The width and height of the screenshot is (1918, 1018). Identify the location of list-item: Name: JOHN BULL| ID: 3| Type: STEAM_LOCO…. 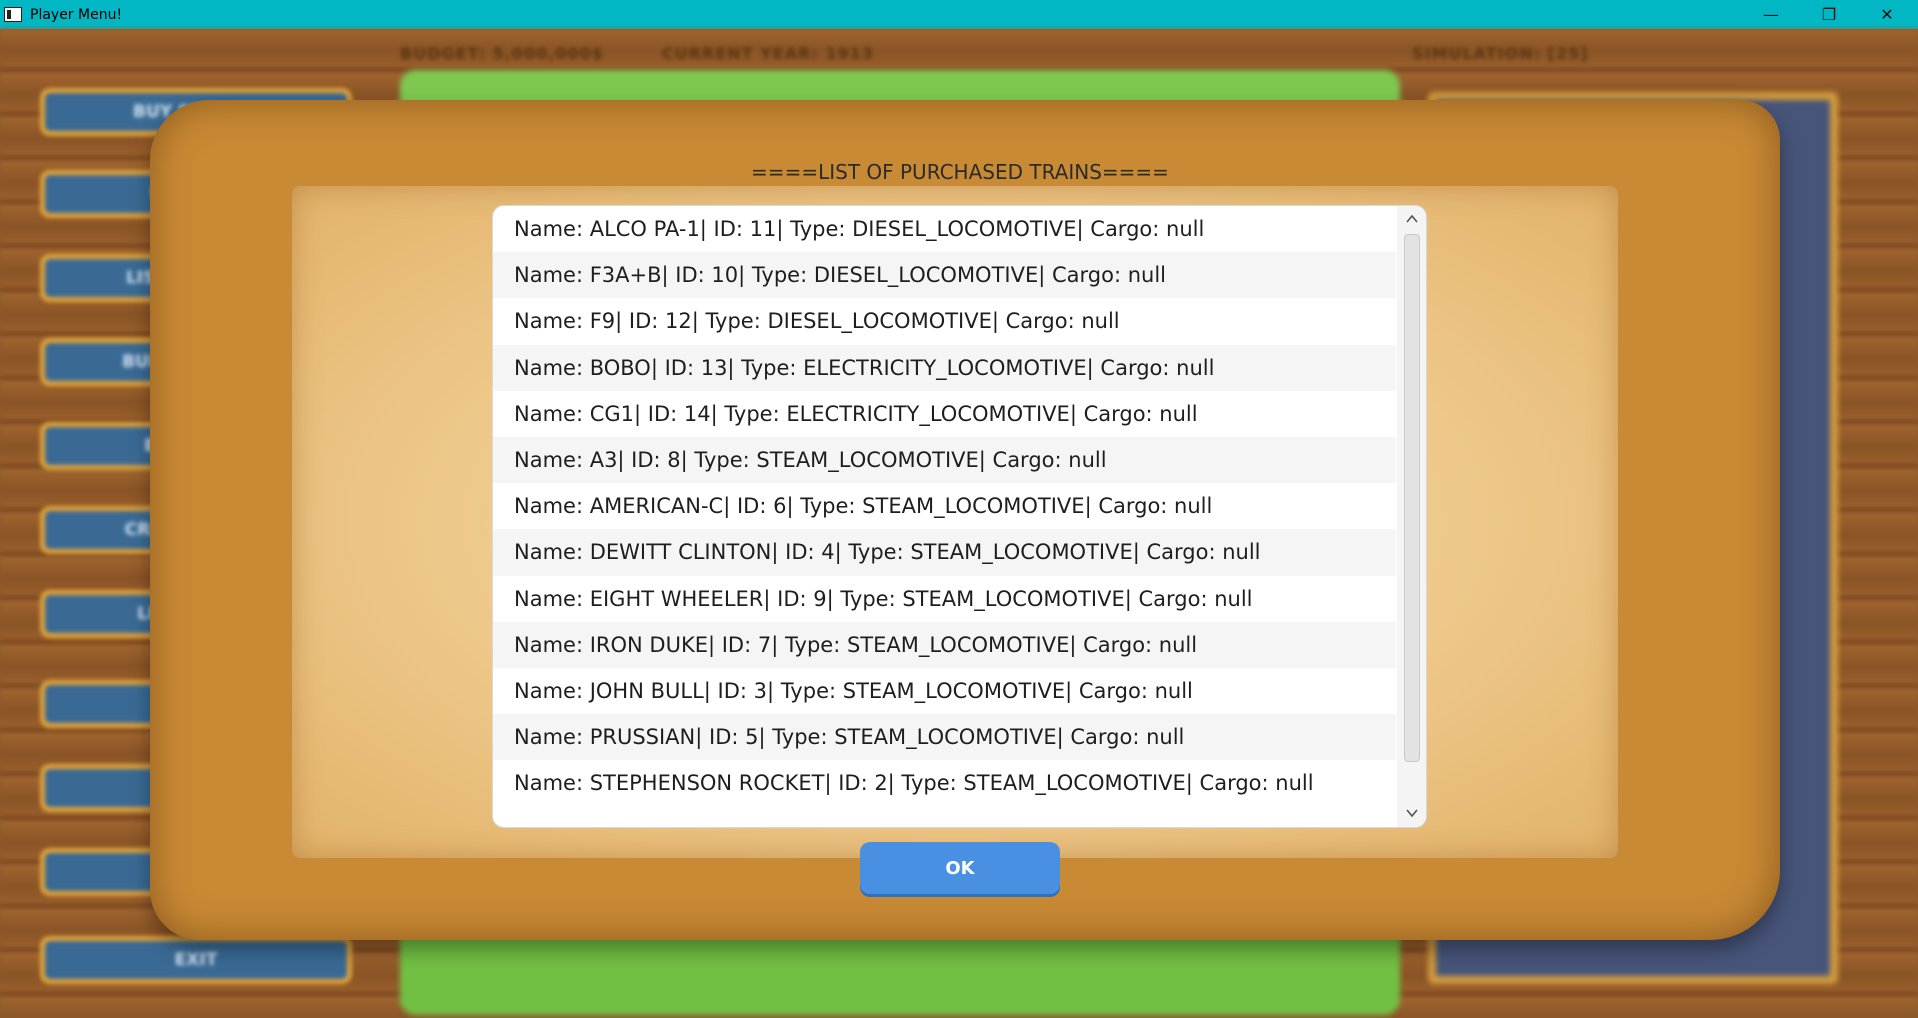
(944, 691).